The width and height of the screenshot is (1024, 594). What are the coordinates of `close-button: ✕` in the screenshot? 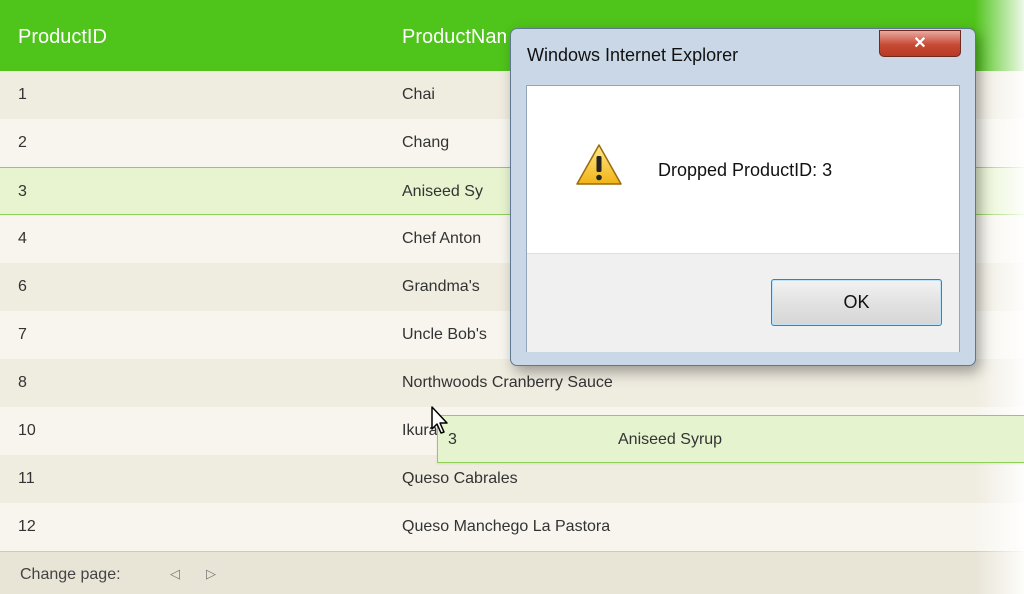 It's located at (920, 43).